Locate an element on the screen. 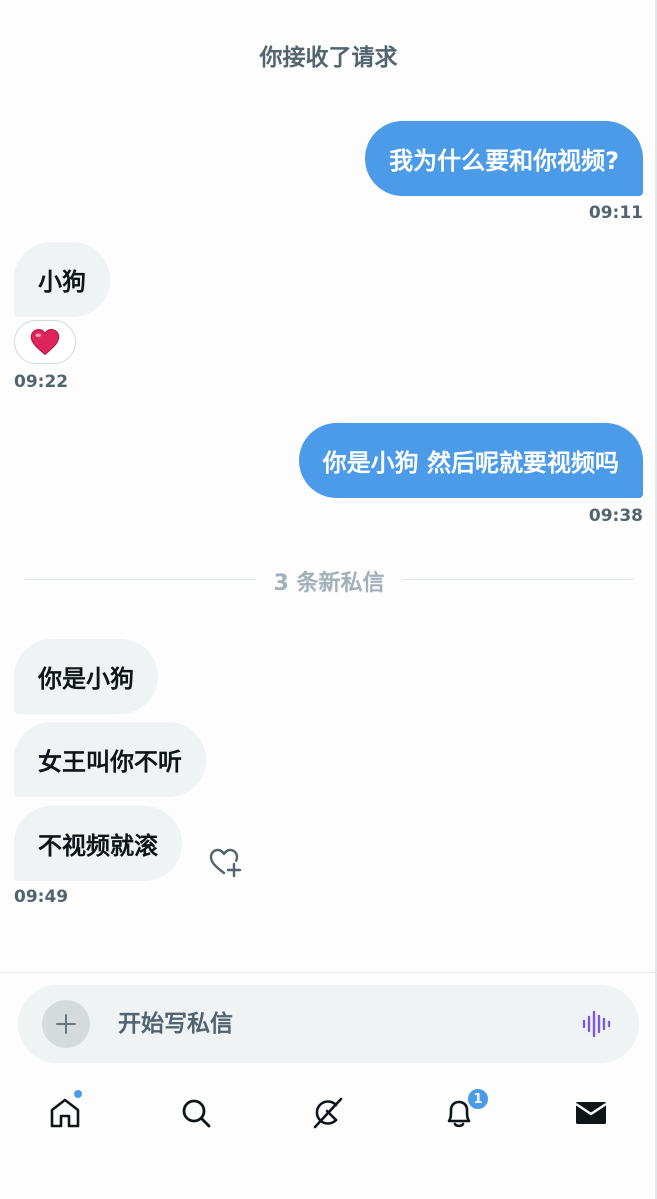  search-icon is located at coordinates (196, 1113).